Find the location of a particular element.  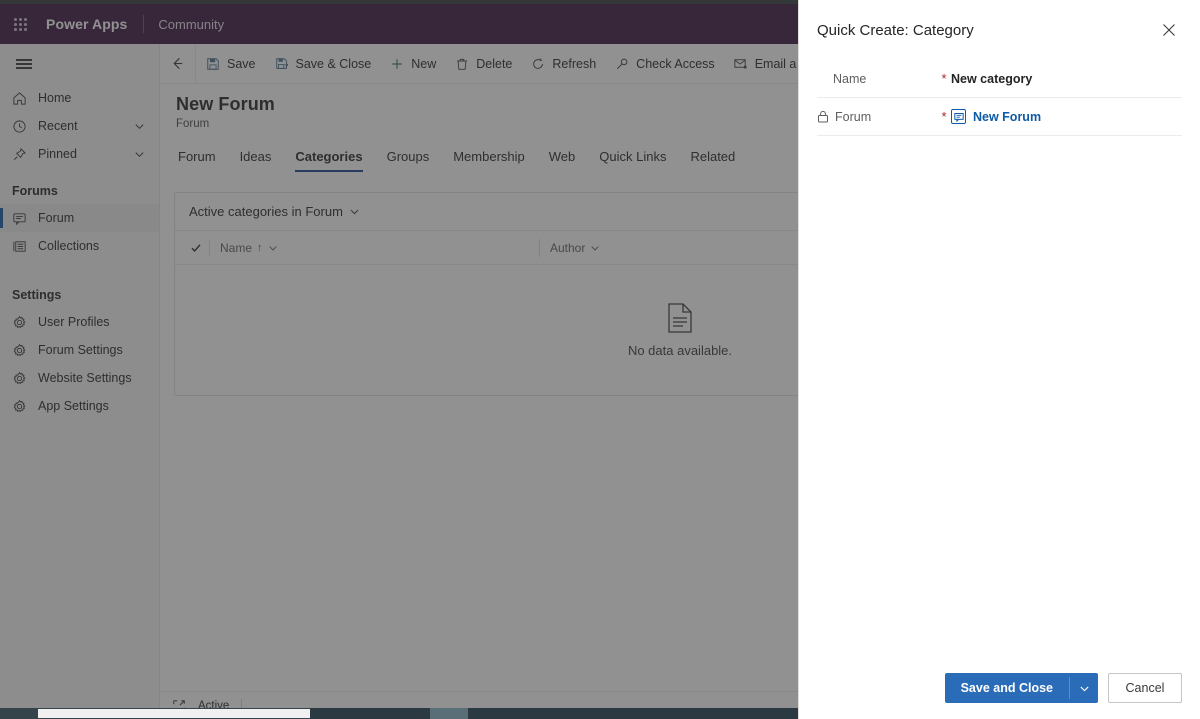

name-input: New category is located at coordinates (1066, 79).